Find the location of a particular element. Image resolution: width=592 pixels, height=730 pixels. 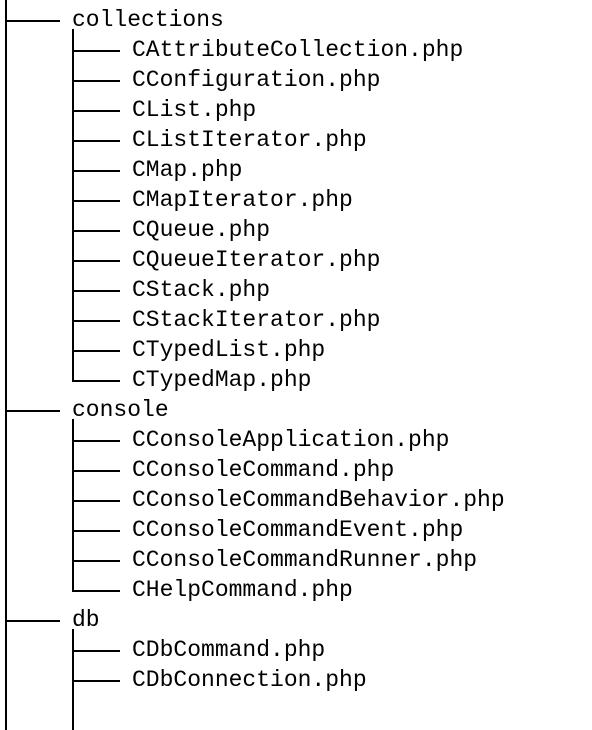

file-name: CConsoleCommandRunner.php is located at coordinates (305, 560).